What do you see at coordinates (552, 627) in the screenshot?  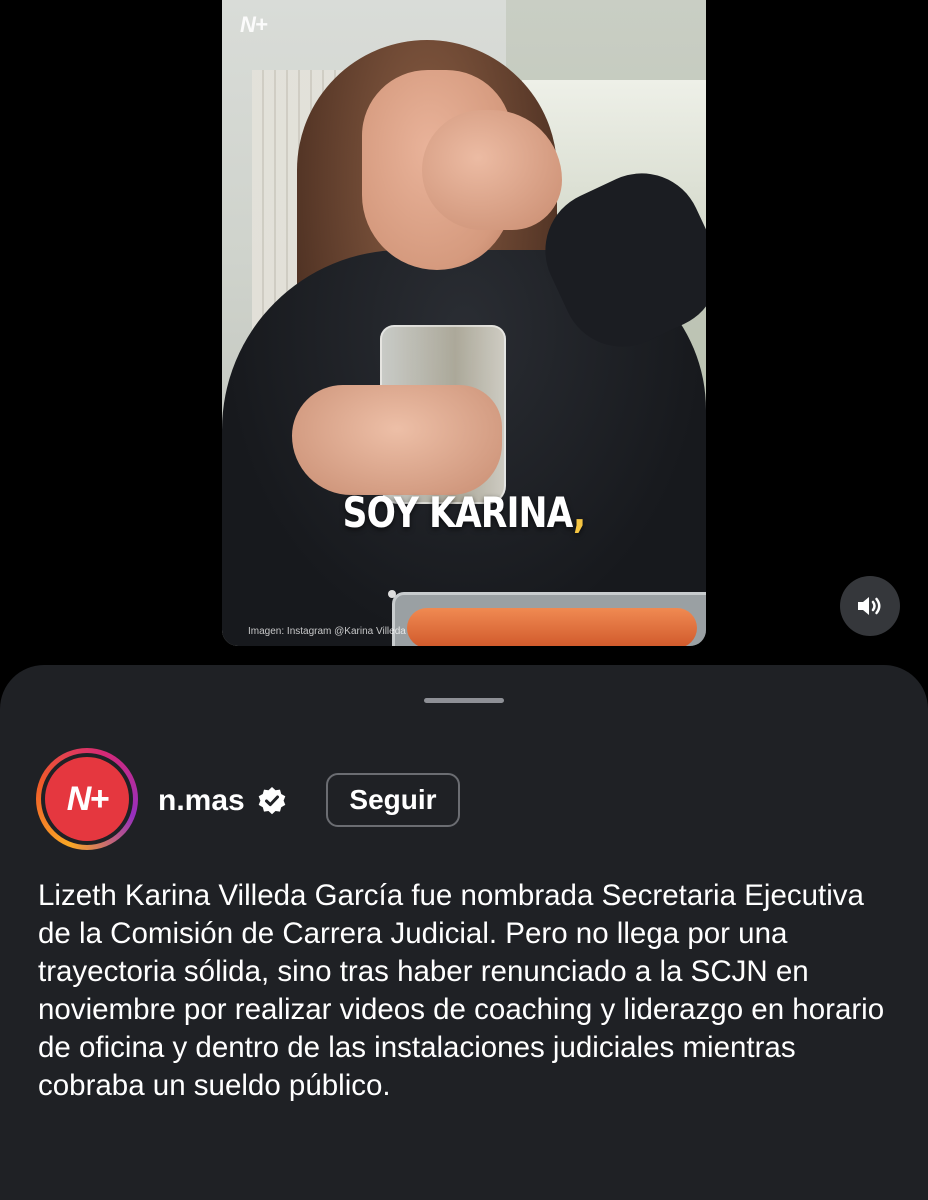 I see `video-food` at bounding box center [552, 627].